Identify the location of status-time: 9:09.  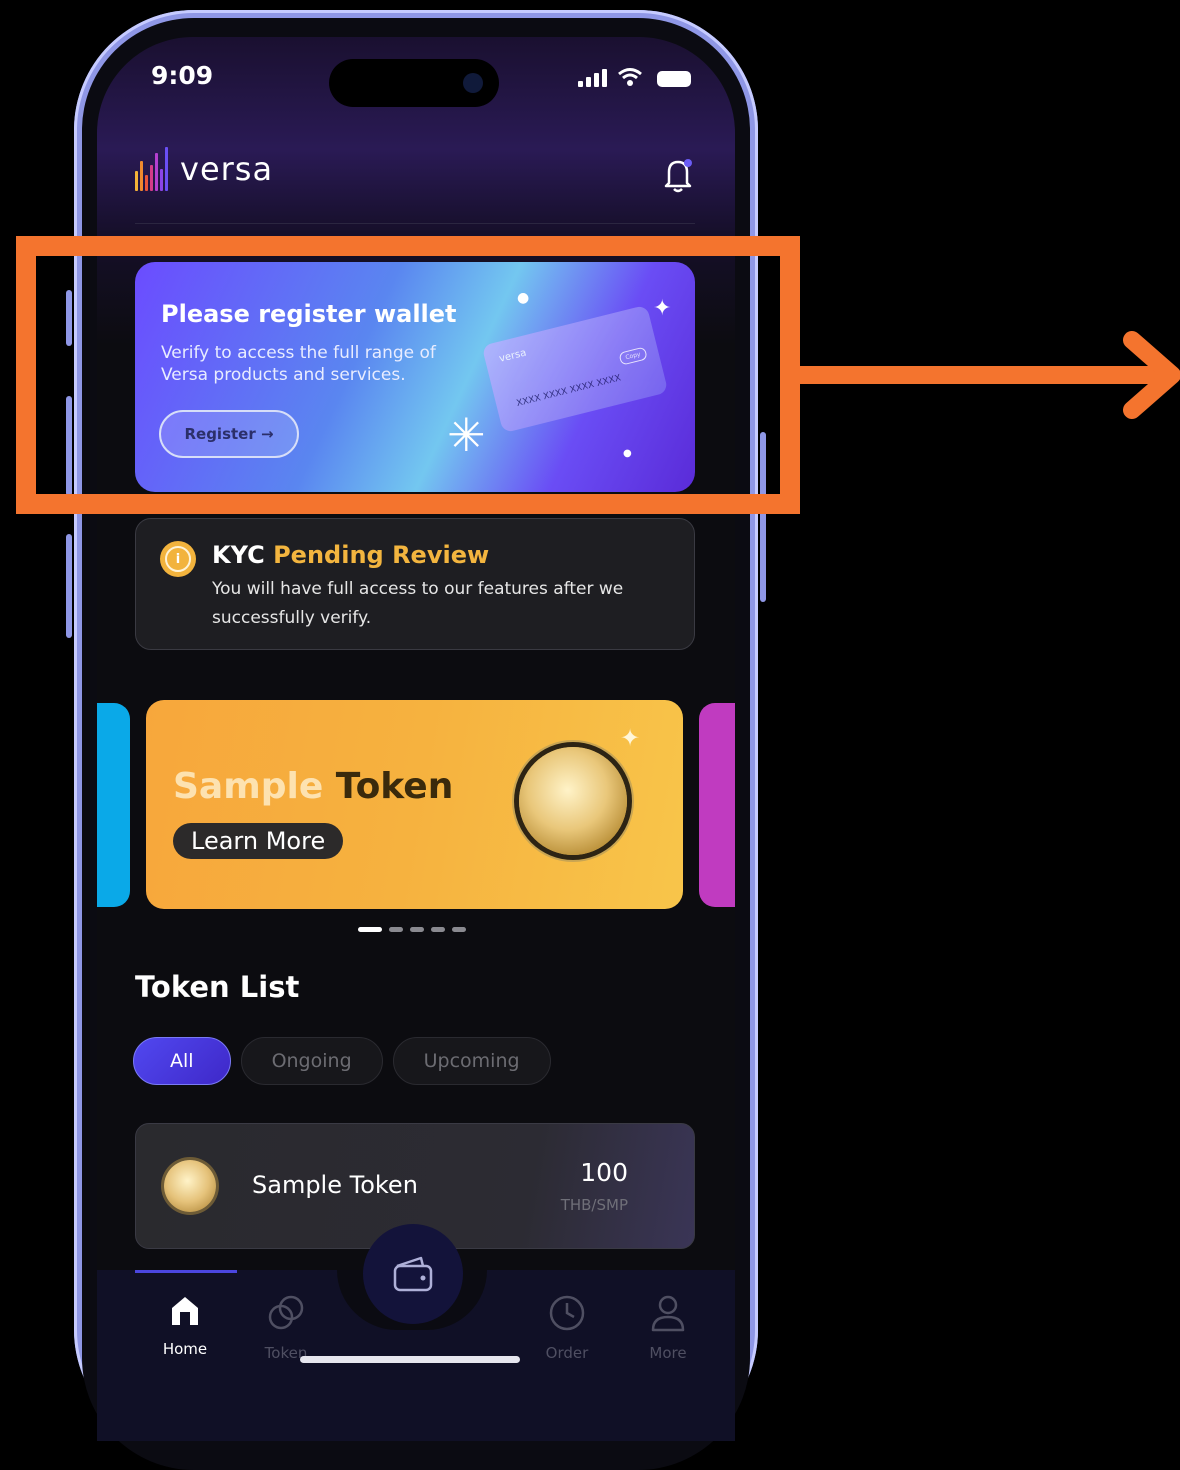
(182, 75).